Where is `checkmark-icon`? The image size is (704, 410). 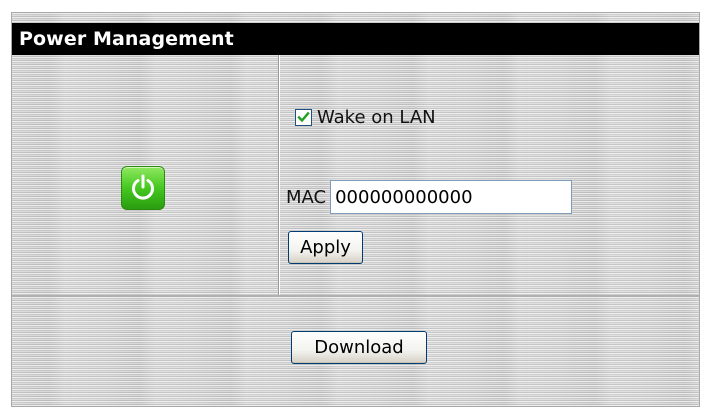
checkmark-icon is located at coordinates (303, 116).